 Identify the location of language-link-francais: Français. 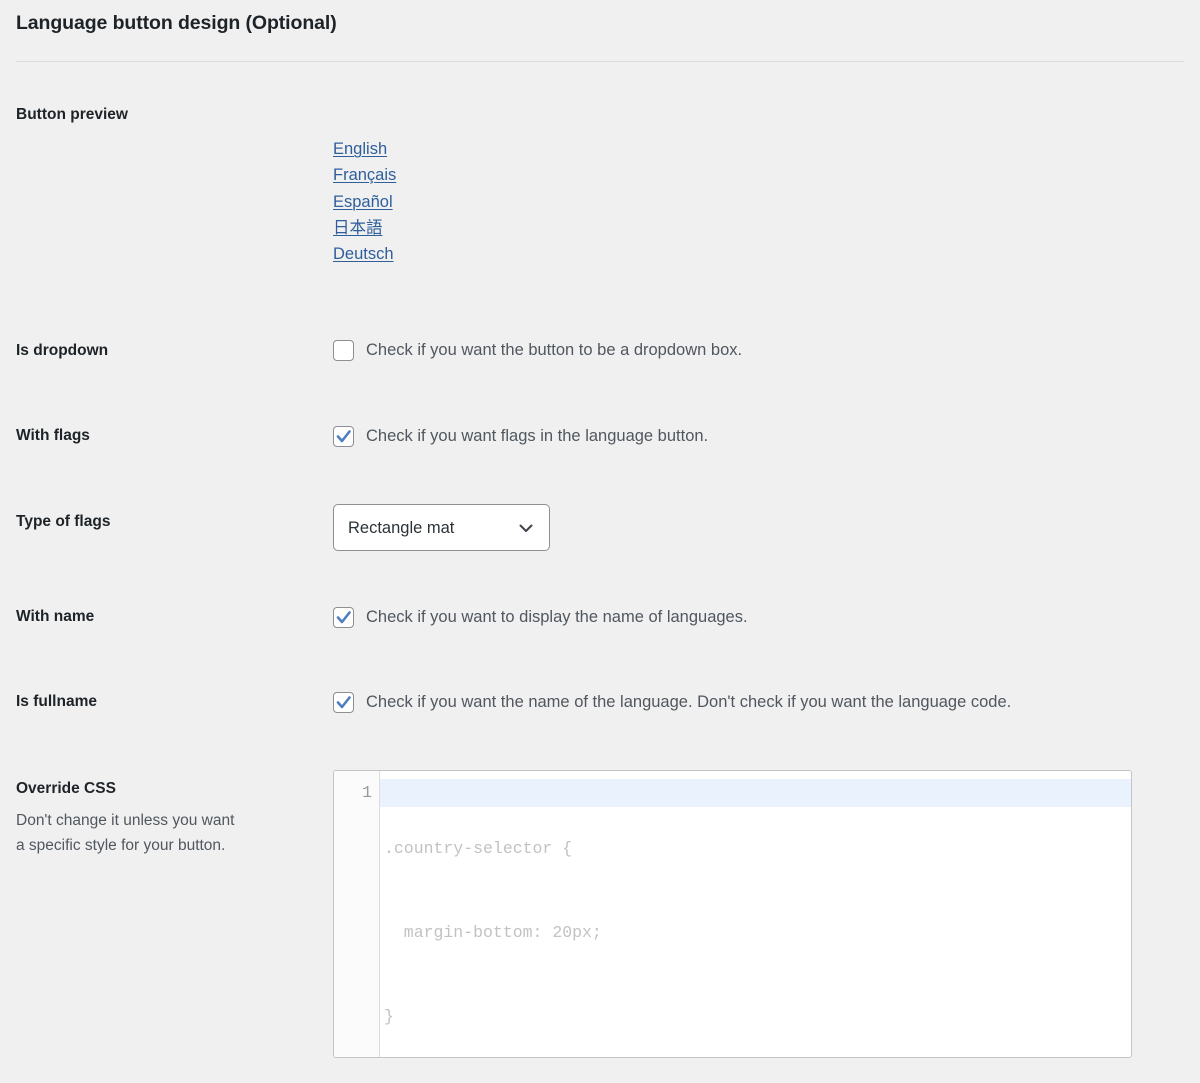
(364, 175).